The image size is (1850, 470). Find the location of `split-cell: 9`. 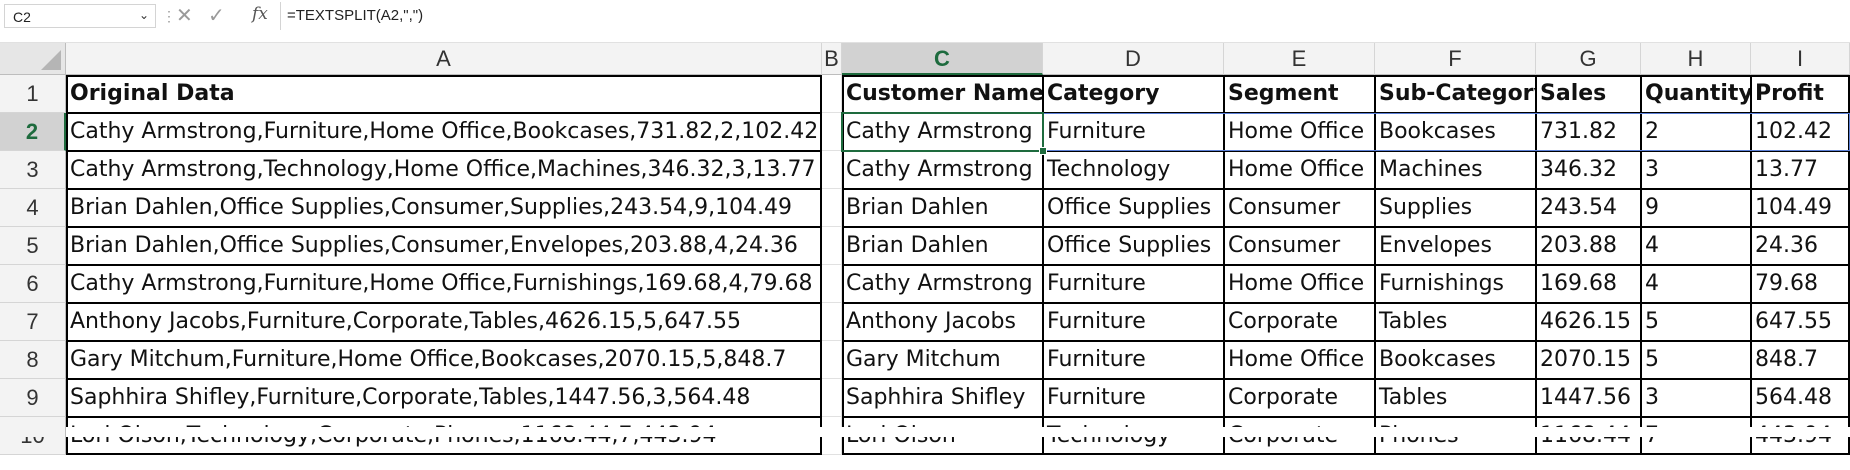

split-cell: 9 is located at coordinates (1696, 208).